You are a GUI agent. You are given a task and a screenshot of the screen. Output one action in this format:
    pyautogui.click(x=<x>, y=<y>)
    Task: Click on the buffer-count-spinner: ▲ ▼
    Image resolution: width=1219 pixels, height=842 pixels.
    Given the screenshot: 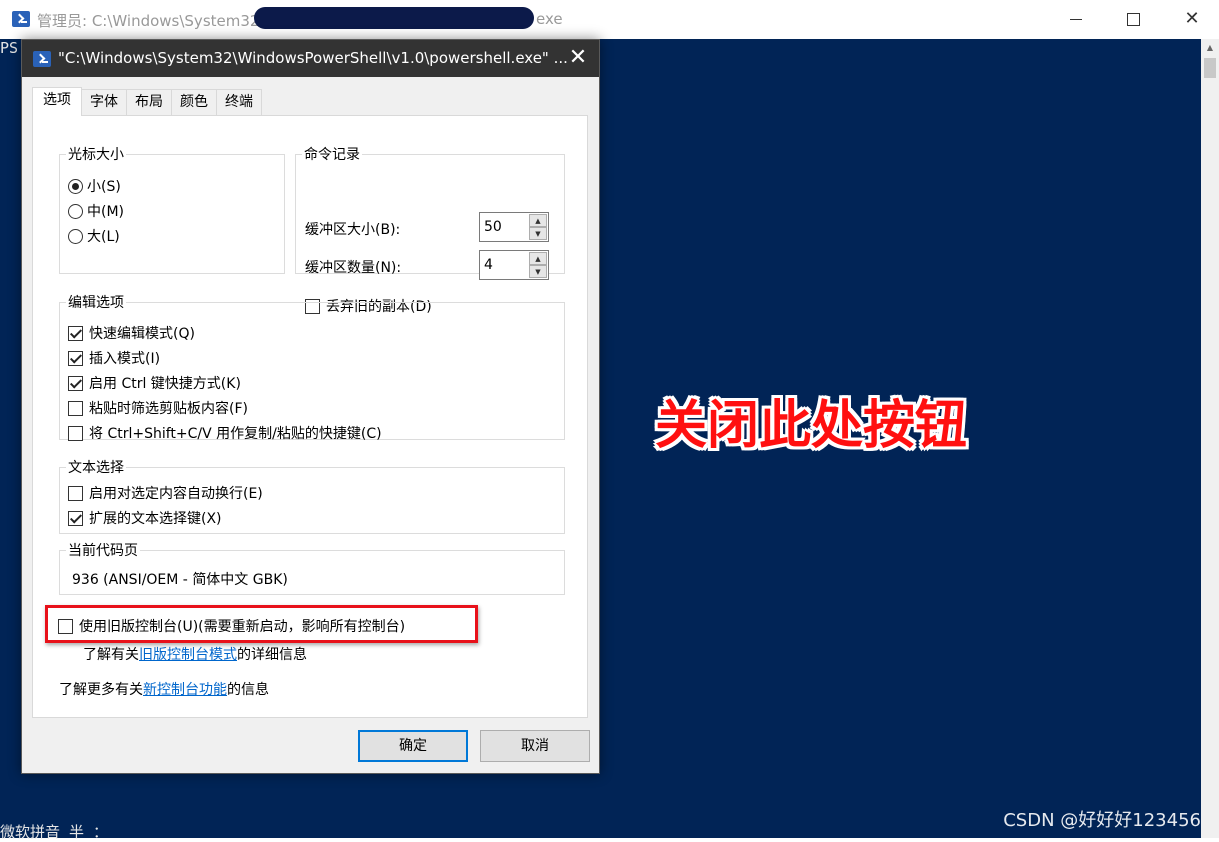 What is the action you would take?
    pyautogui.click(x=514, y=265)
    